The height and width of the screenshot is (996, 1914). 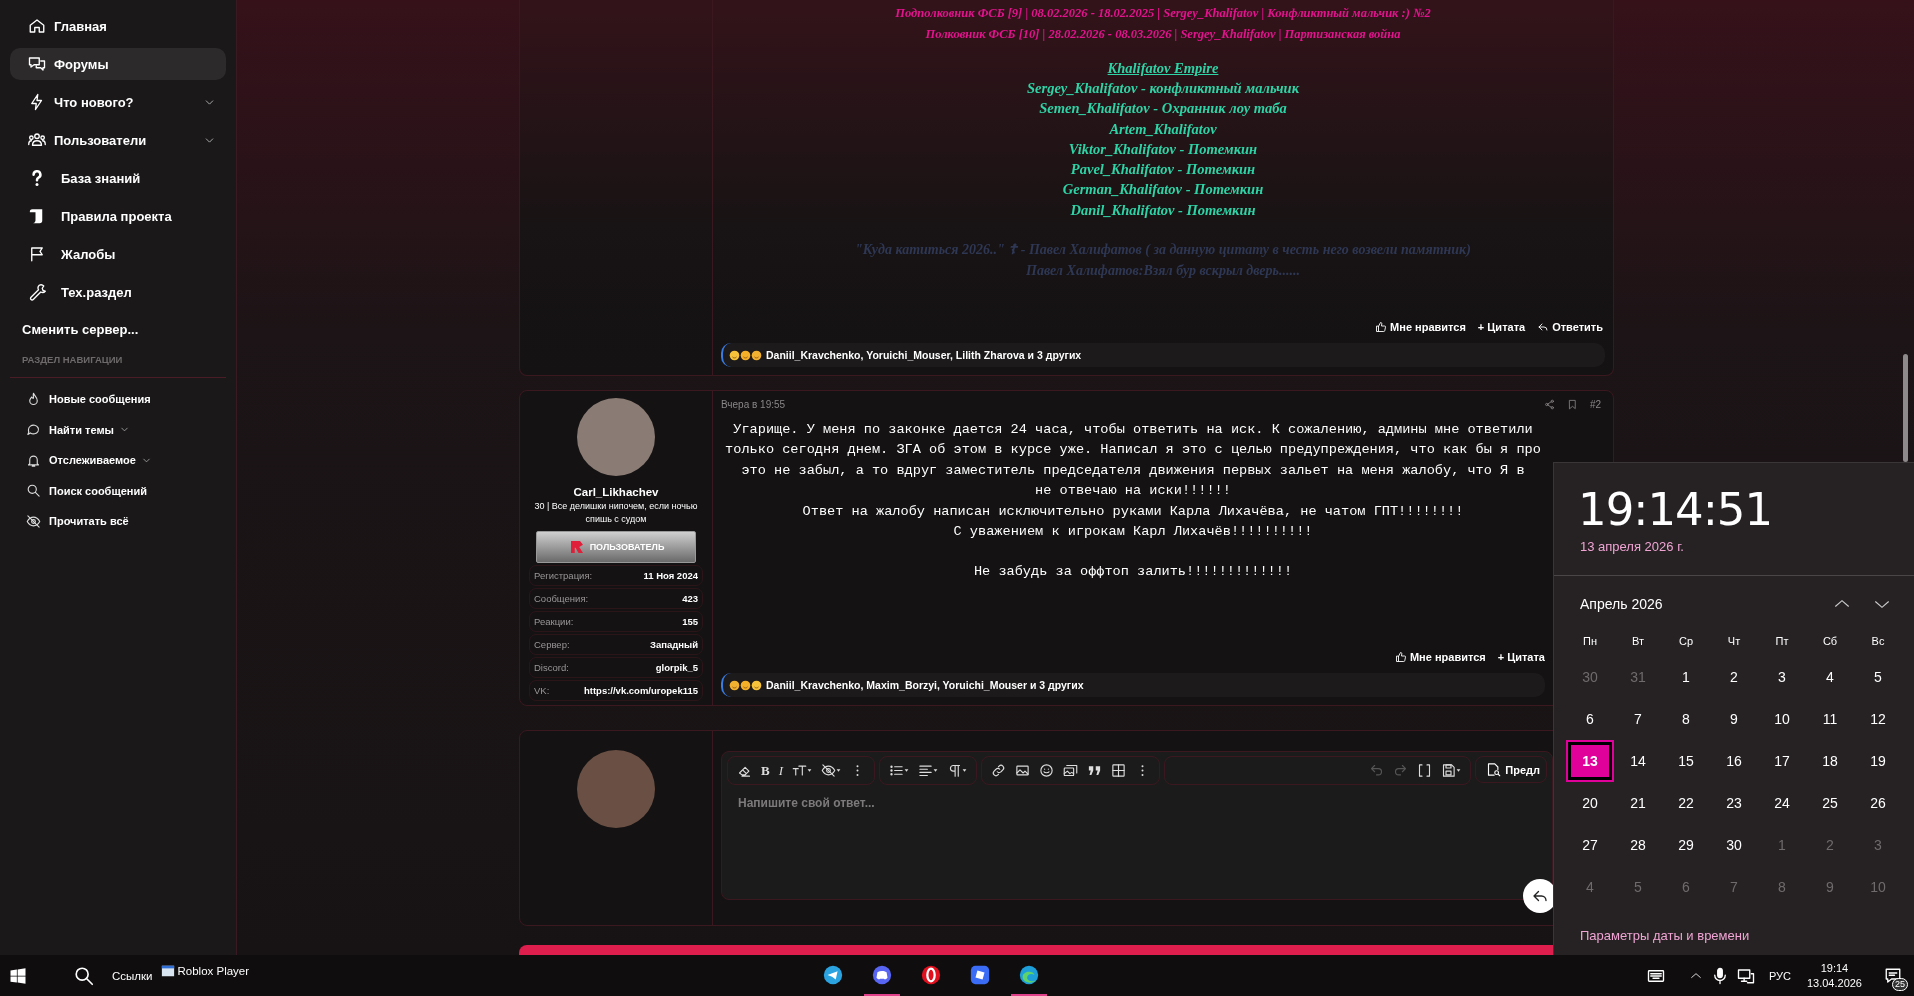 What do you see at coordinates (1686, 641) in the screenshot?
I see `weekday-label: Ср` at bounding box center [1686, 641].